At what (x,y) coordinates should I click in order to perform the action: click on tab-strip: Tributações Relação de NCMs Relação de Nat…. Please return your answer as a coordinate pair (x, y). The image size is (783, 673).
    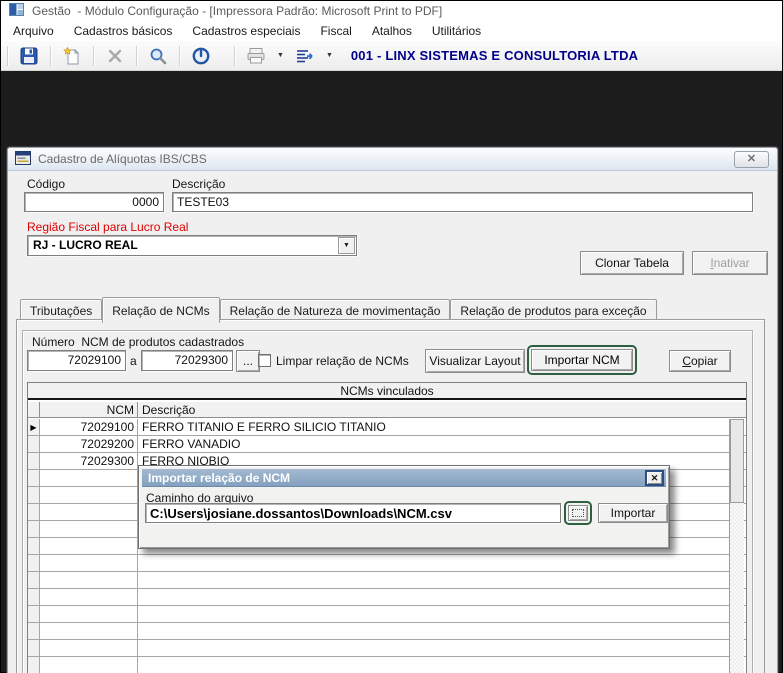
    Looking at the image, I should click on (338, 309).